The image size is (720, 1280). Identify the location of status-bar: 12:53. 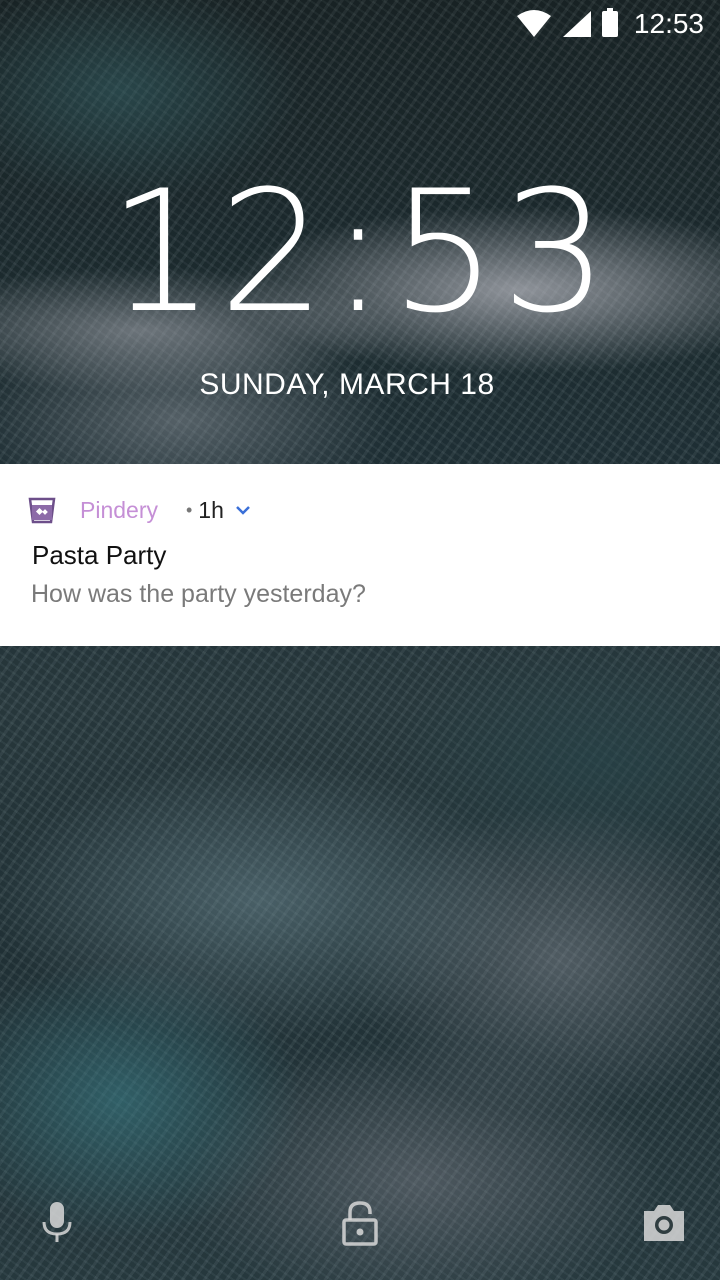
(360, 24).